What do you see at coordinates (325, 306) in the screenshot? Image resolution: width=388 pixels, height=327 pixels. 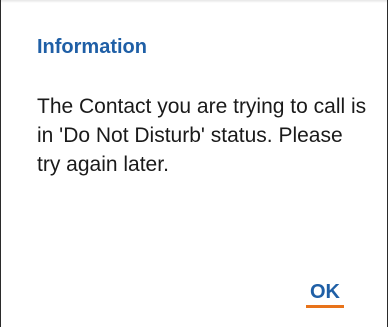 I see `ok-button-underline` at bounding box center [325, 306].